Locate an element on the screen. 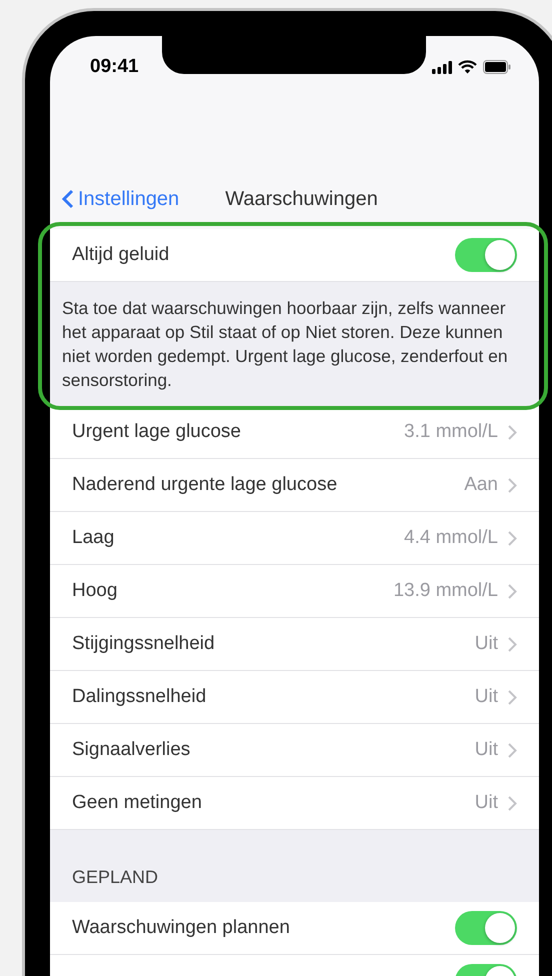 Image resolution: width=552 pixels, height=976 pixels. row-label: Geen metingen is located at coordinates (137, 803).